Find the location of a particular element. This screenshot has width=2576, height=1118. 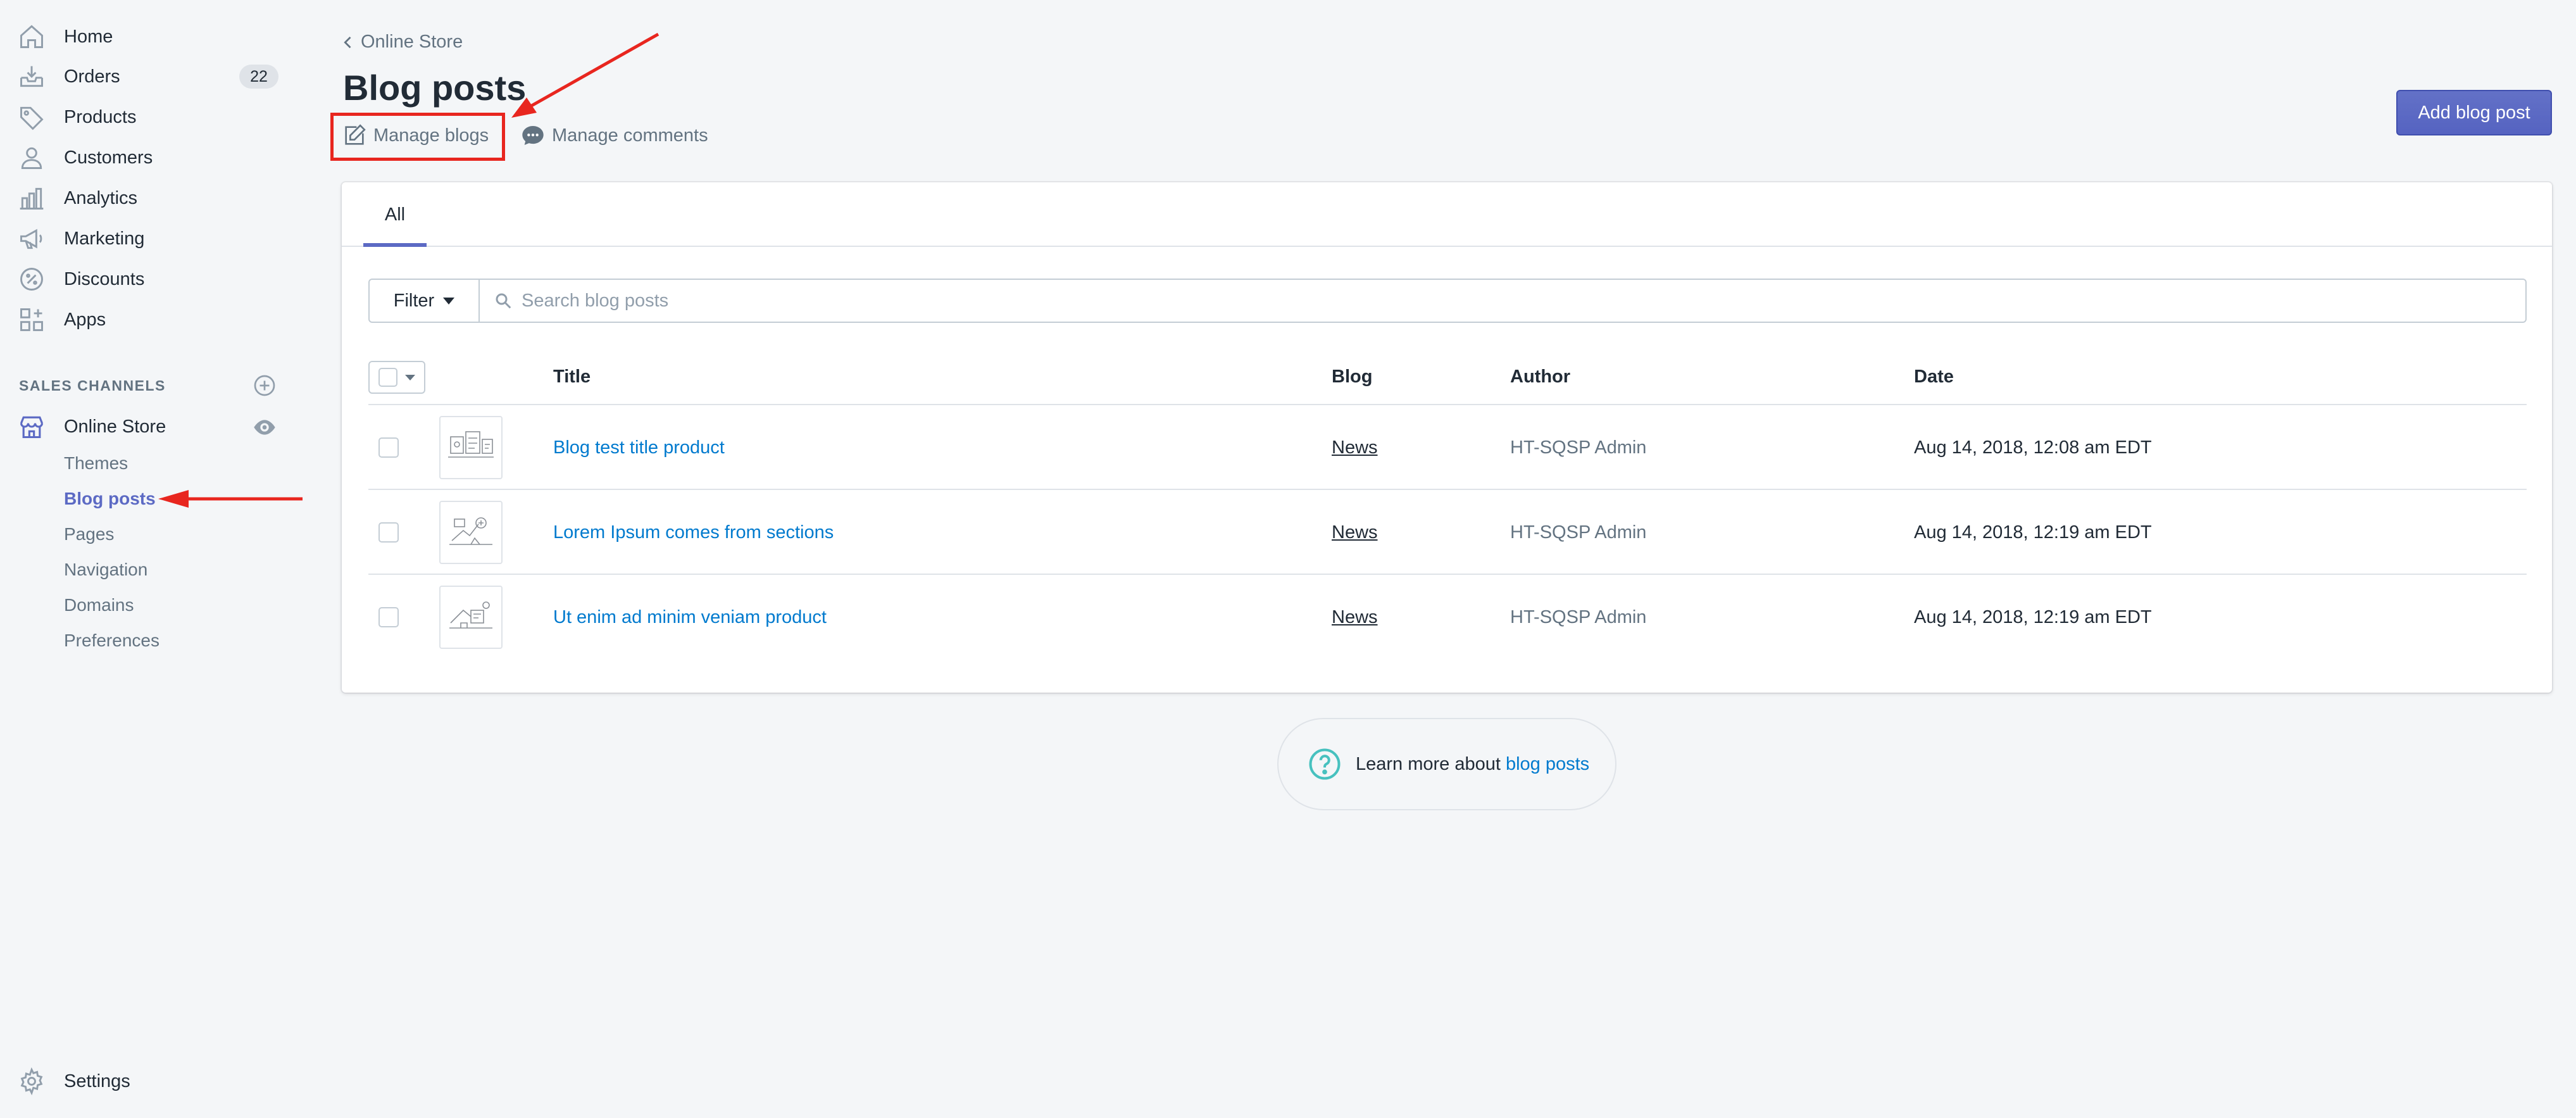

help-blog-posts-link: blog posts is located at coordinates (1548, 764).